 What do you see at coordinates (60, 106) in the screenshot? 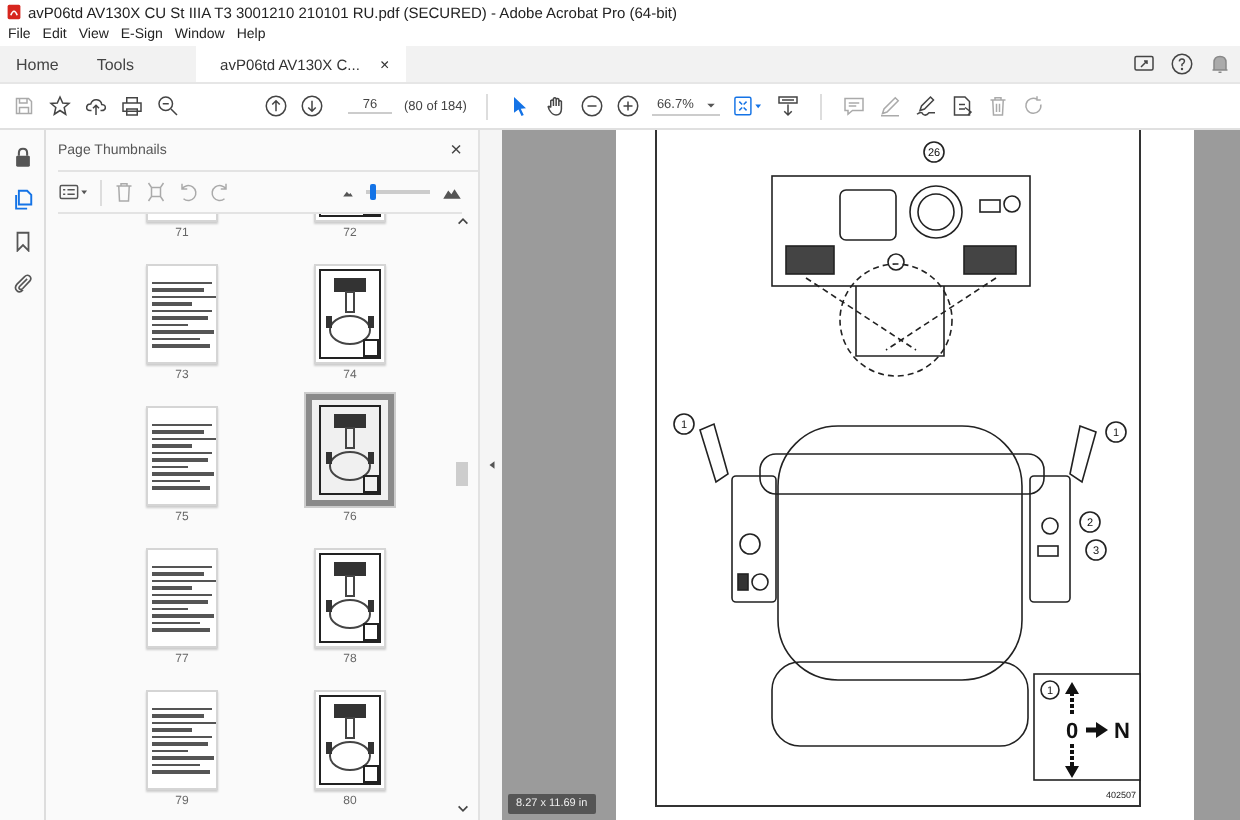
I see `star-icon` at bounding box center [60, 106].